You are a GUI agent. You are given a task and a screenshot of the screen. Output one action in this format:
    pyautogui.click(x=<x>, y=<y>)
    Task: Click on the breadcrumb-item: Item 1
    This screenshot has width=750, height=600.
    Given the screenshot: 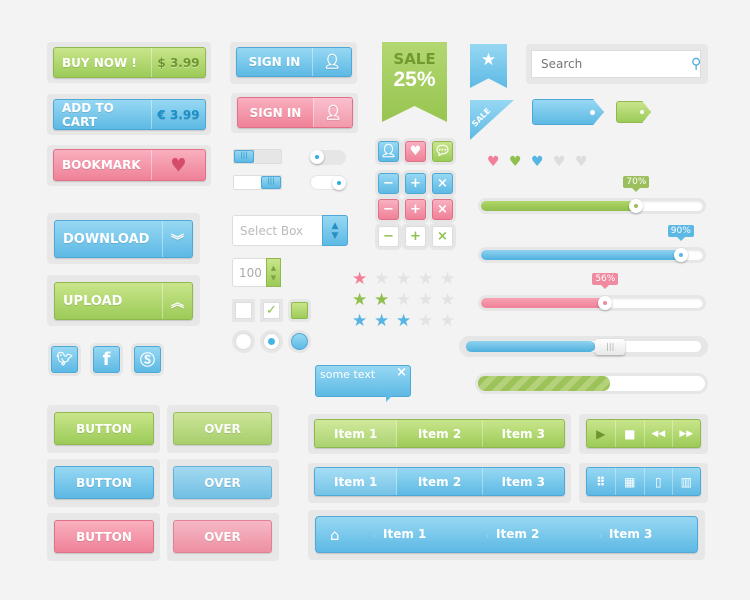 What is the action you would take?
    pyautogui.click(x=404, y=534)
    